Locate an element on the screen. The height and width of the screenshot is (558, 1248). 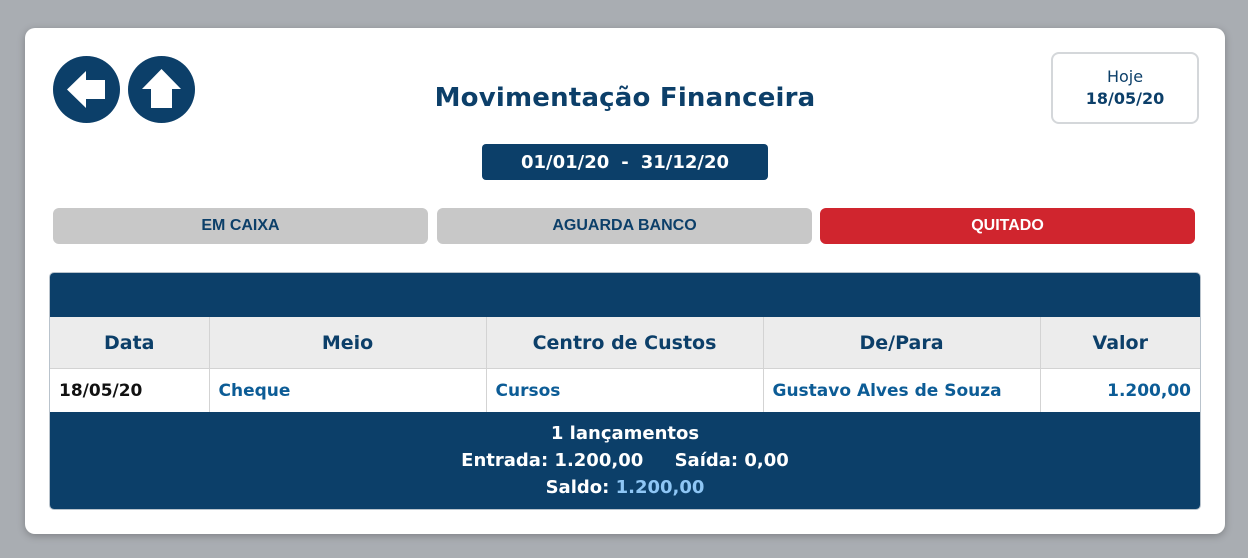
table-header-row: Data Meio Centro de Custos De/Para Valor is located at coordinates (625, 343).